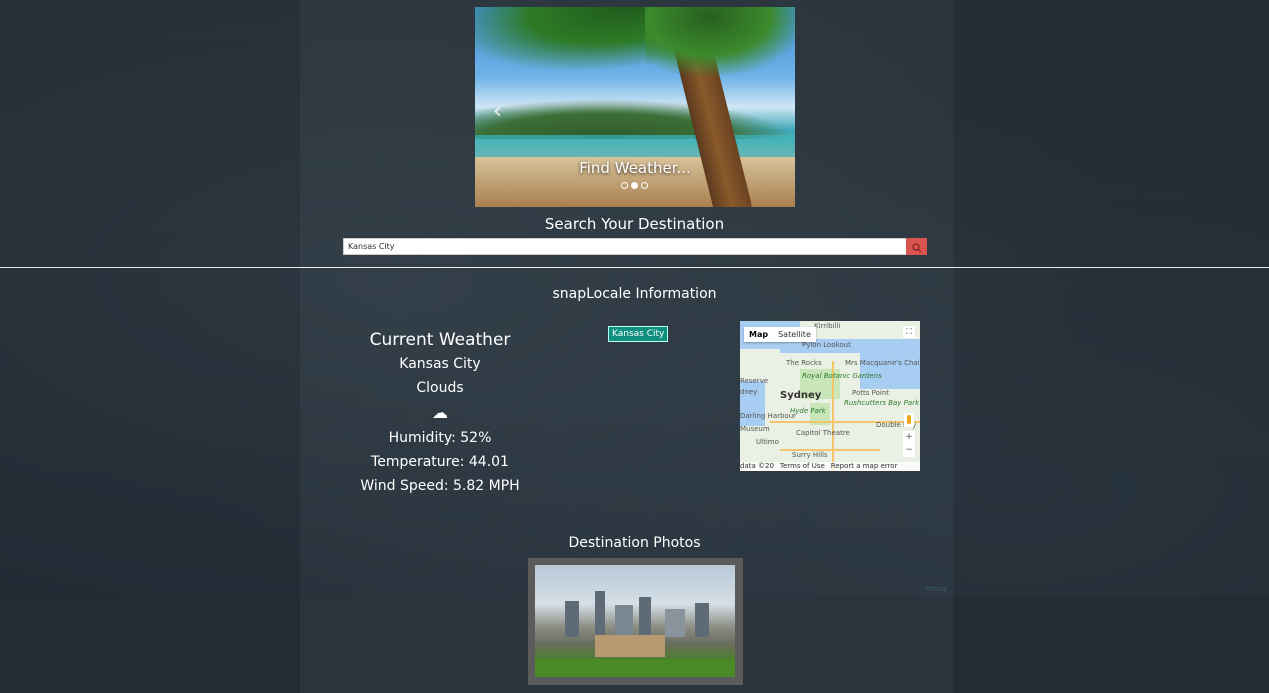 This screenshot has width=1269, height=693. I want to click on cloud-icon: ☁, so click(440, 412).